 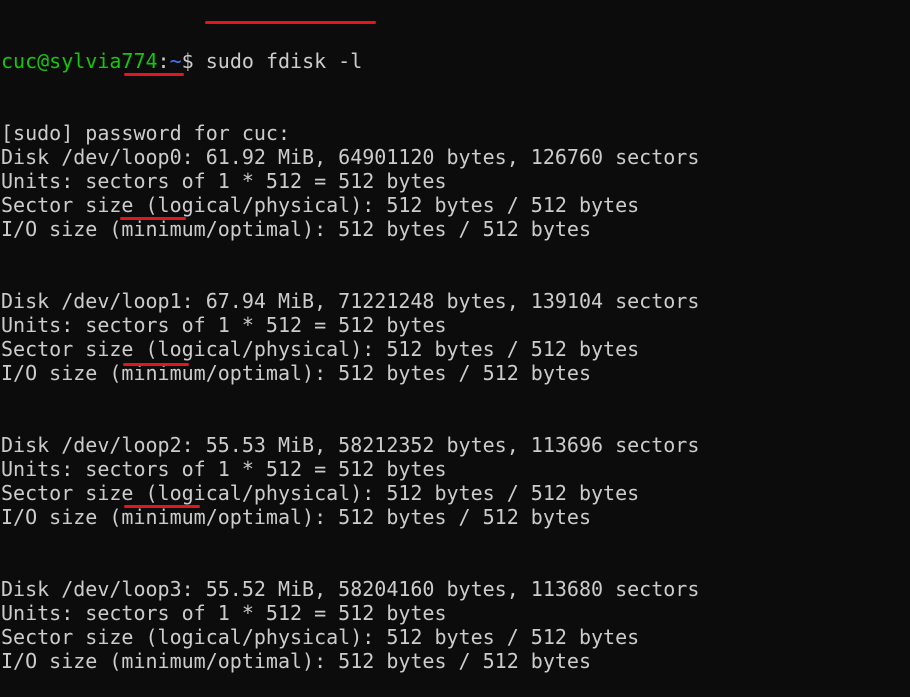 What do you see at coordinates (79, 61) in the screenshot?
I see `prompt-user-host: cuc@sylvia774` at bounding box center [79, 61].